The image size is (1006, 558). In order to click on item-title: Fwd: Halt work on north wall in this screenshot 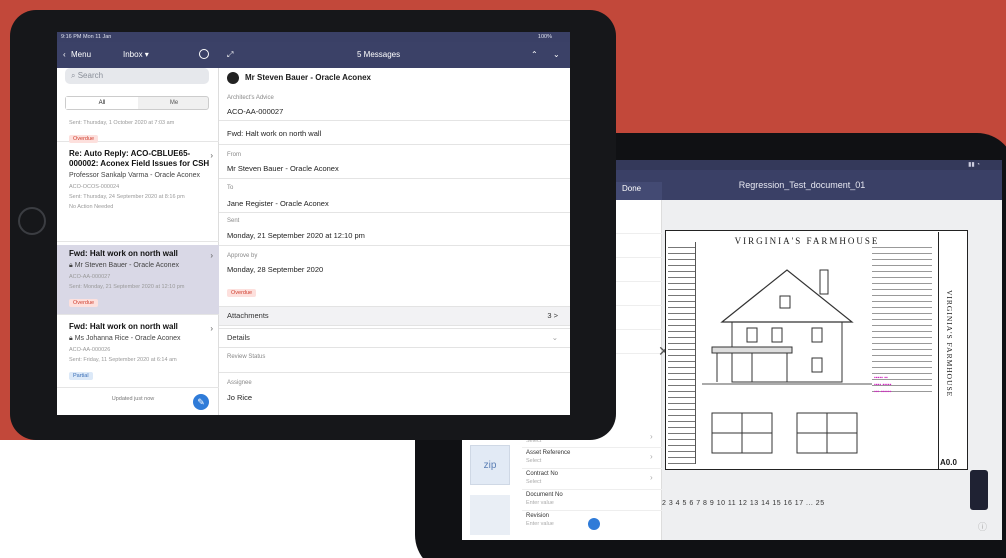, I will do `click(123, 253)`.